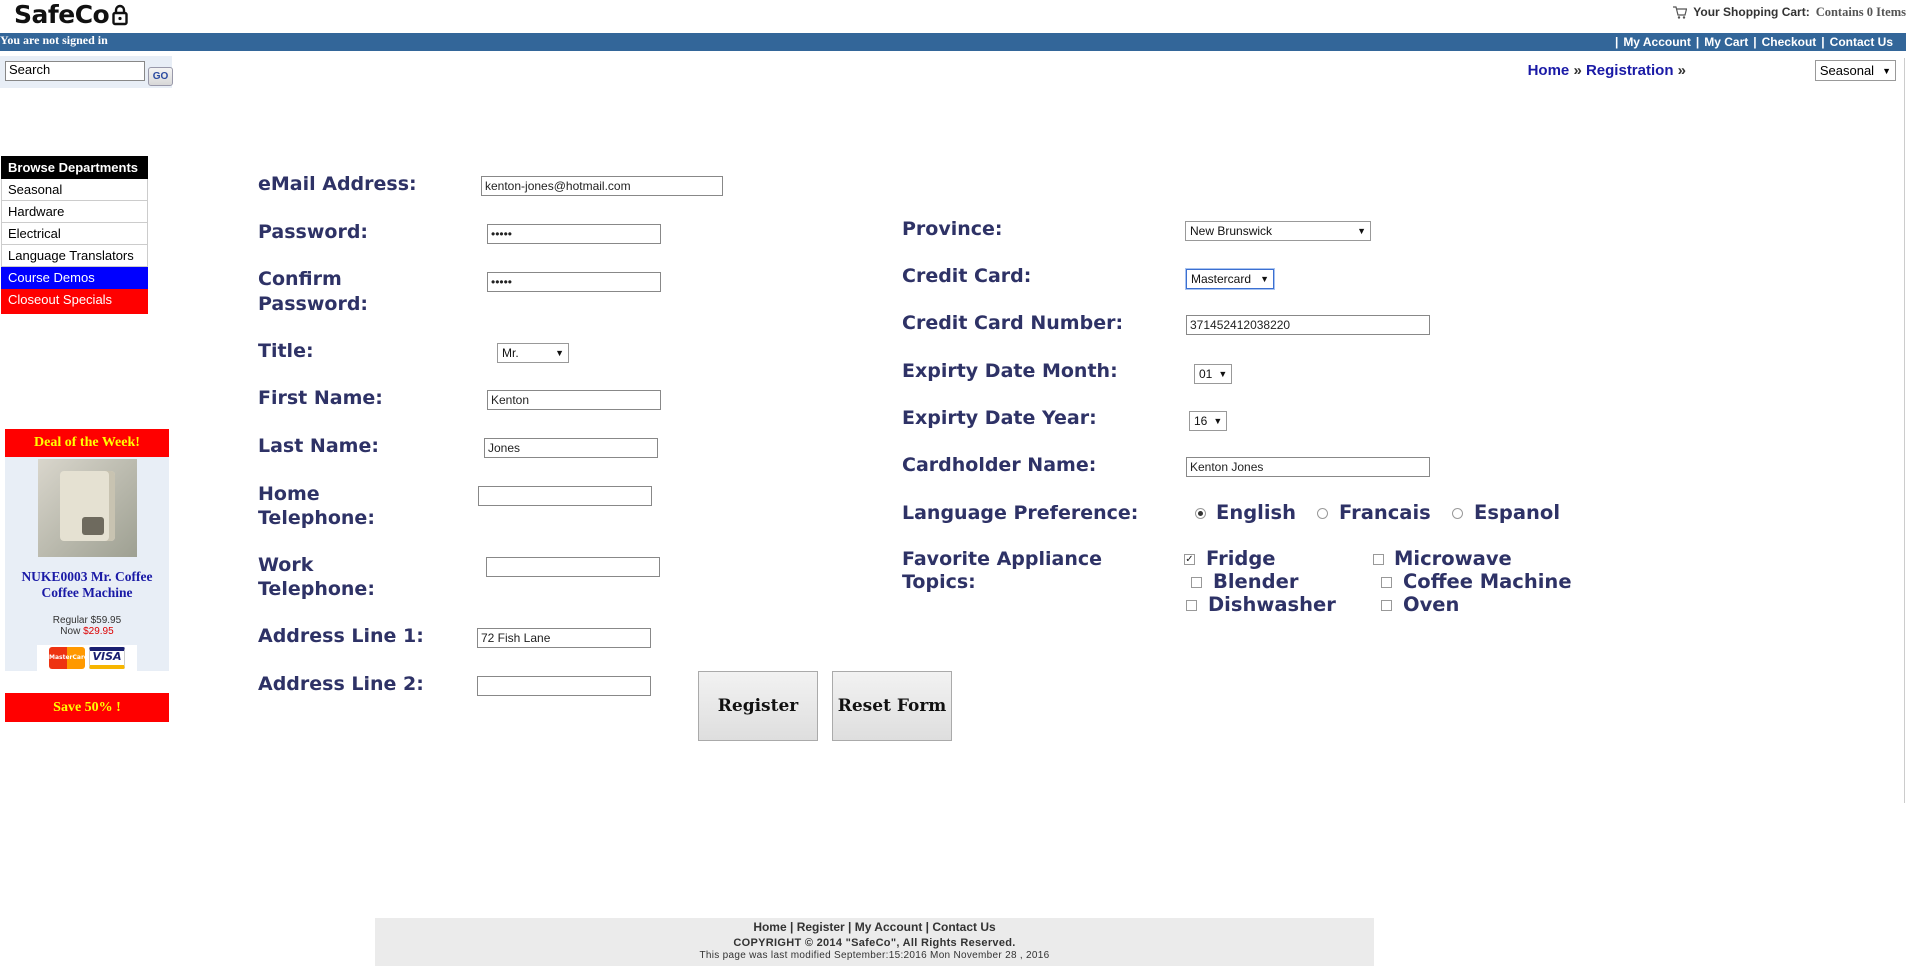 Image resolution: width=1906 pixels, height=972 pixels. Describe the element at coordinates (1860, 11) in the screenshot. I see `cart-count: Contains 0 Items` at that location.